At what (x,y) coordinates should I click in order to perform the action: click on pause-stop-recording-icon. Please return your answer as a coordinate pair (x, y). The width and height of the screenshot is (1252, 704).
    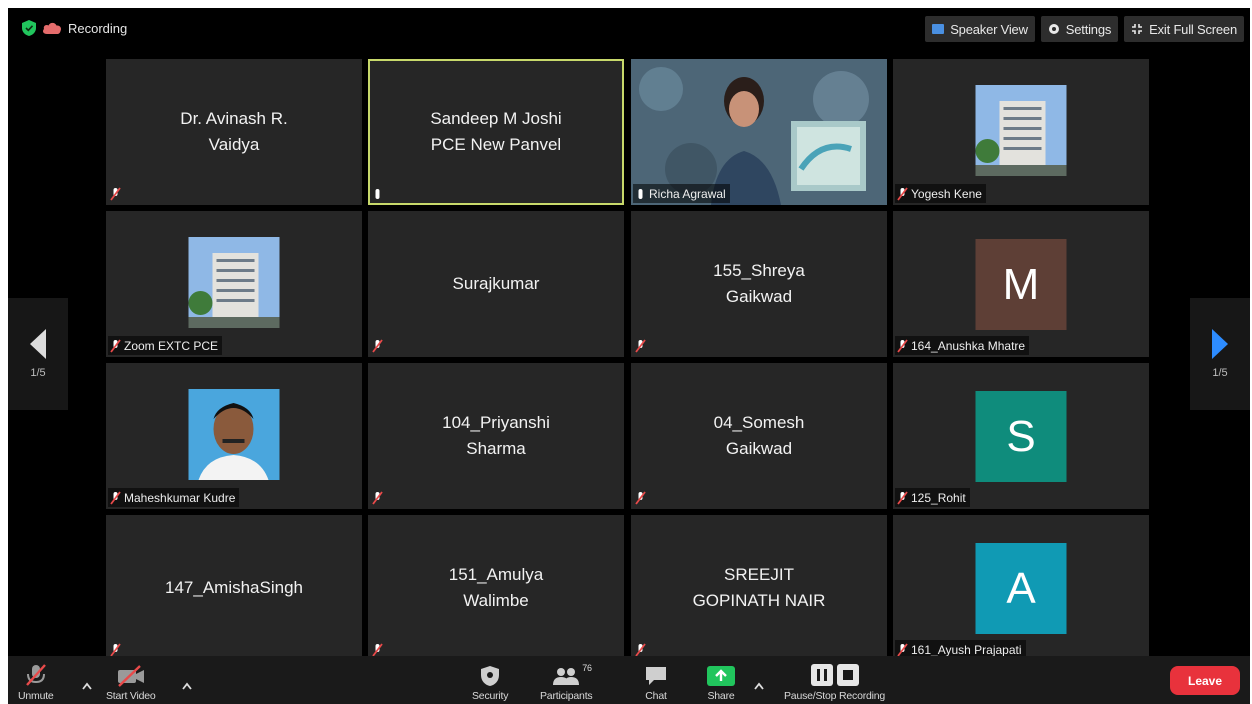
    Looking at the image, I should click on (834, 675).